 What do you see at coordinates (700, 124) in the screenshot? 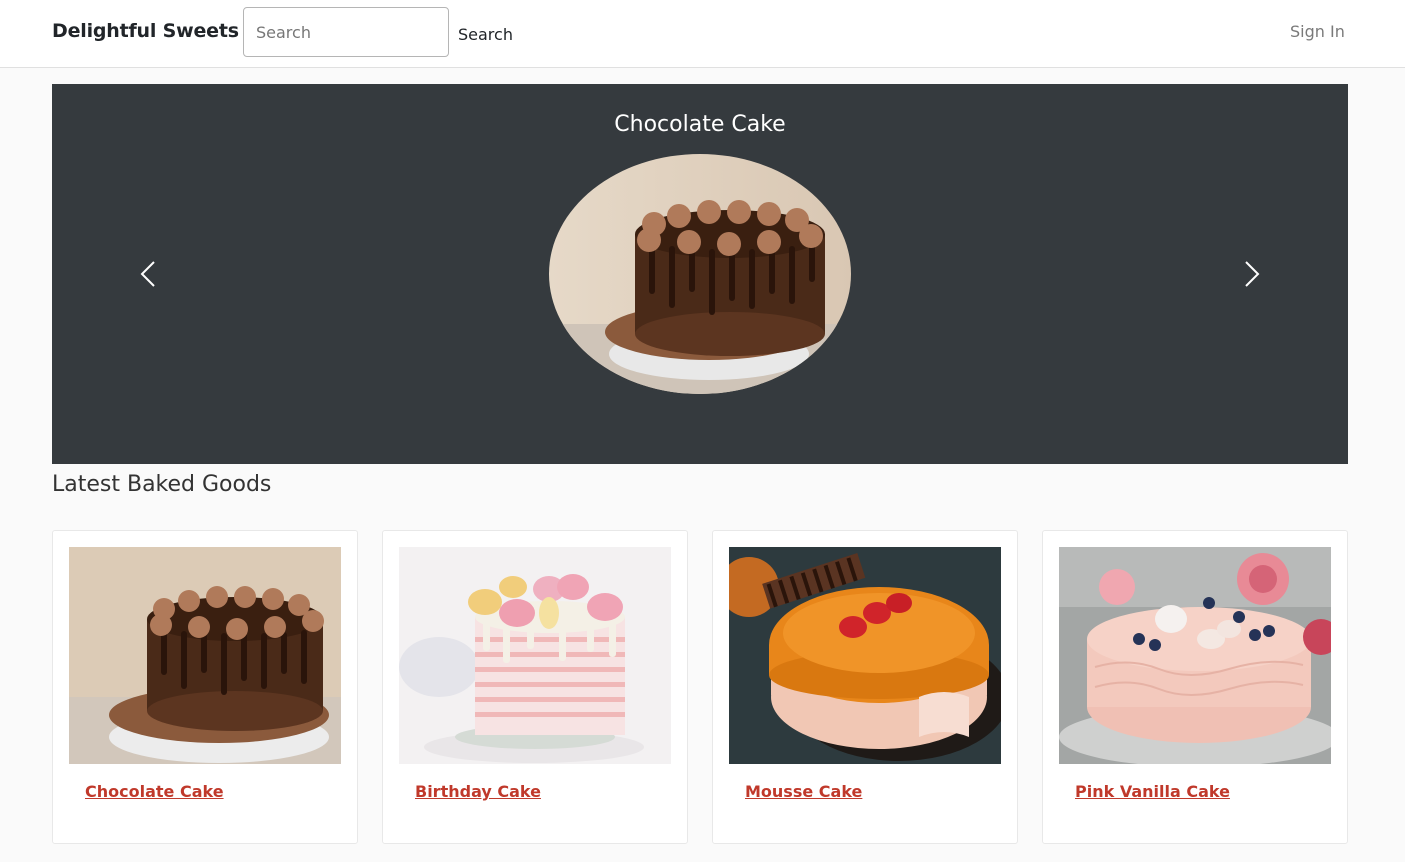
I see `carousel-title: Chocolate Cake` at bounding box center [700, 124].